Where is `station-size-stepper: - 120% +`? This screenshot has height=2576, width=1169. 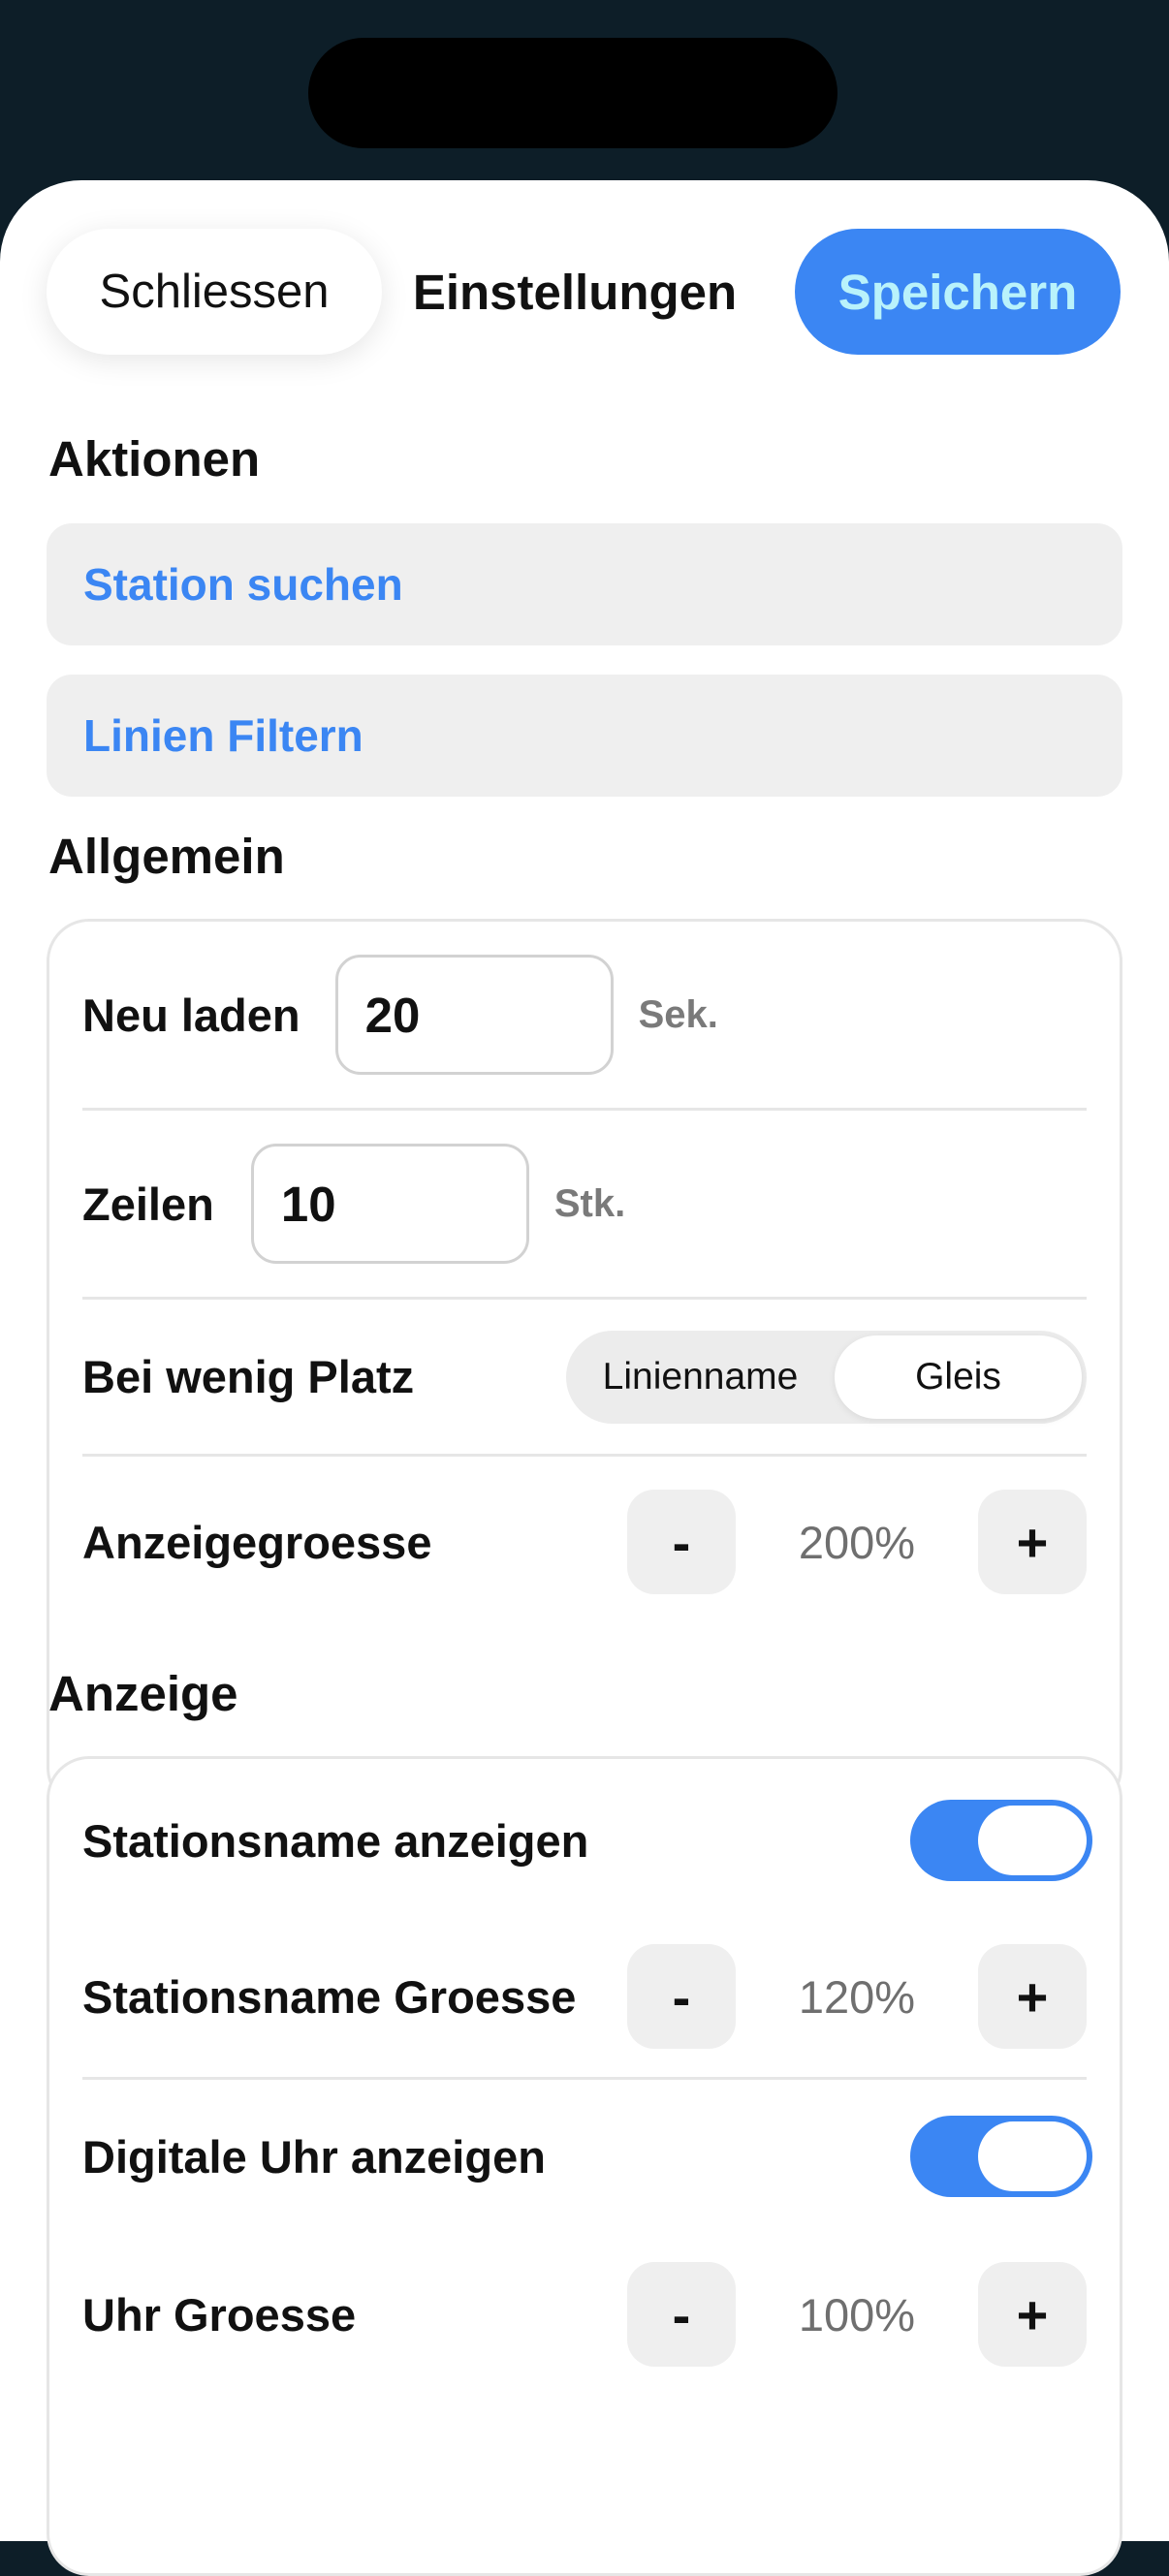
station-size-stepper: - 120% + is located at coordinates (857, 1996).